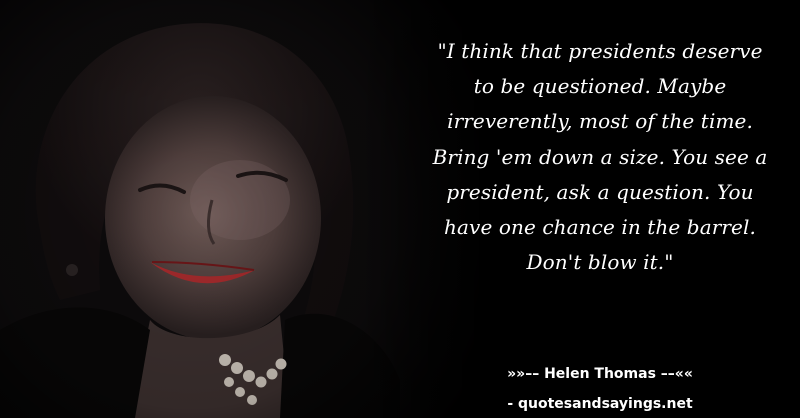 The image size is (800, 418). Describe the element at coordinates (600, 374) in the screenshot. I see `quote-author: »»–– Helen Thomas ––««` at that location.